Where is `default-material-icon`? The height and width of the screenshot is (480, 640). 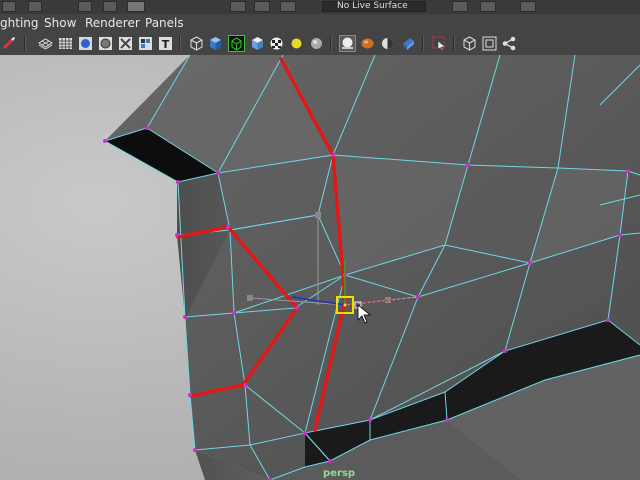
default-material-icon is located at coordinates (85, 43).